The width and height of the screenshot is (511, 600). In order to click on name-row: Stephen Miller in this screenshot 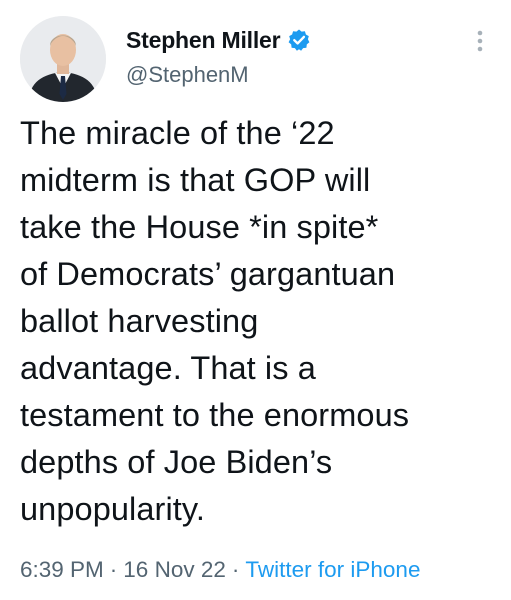, I will do `click(218, 40)`.